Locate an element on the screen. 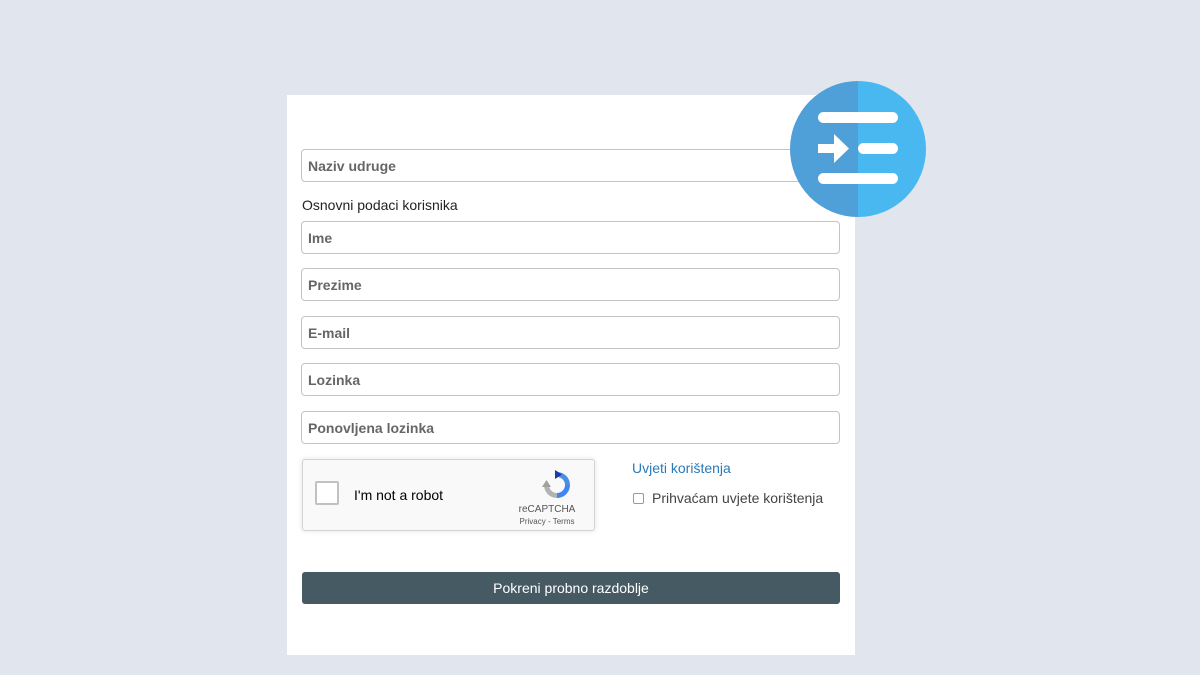  app-logo is located at coordinates (858, 149).